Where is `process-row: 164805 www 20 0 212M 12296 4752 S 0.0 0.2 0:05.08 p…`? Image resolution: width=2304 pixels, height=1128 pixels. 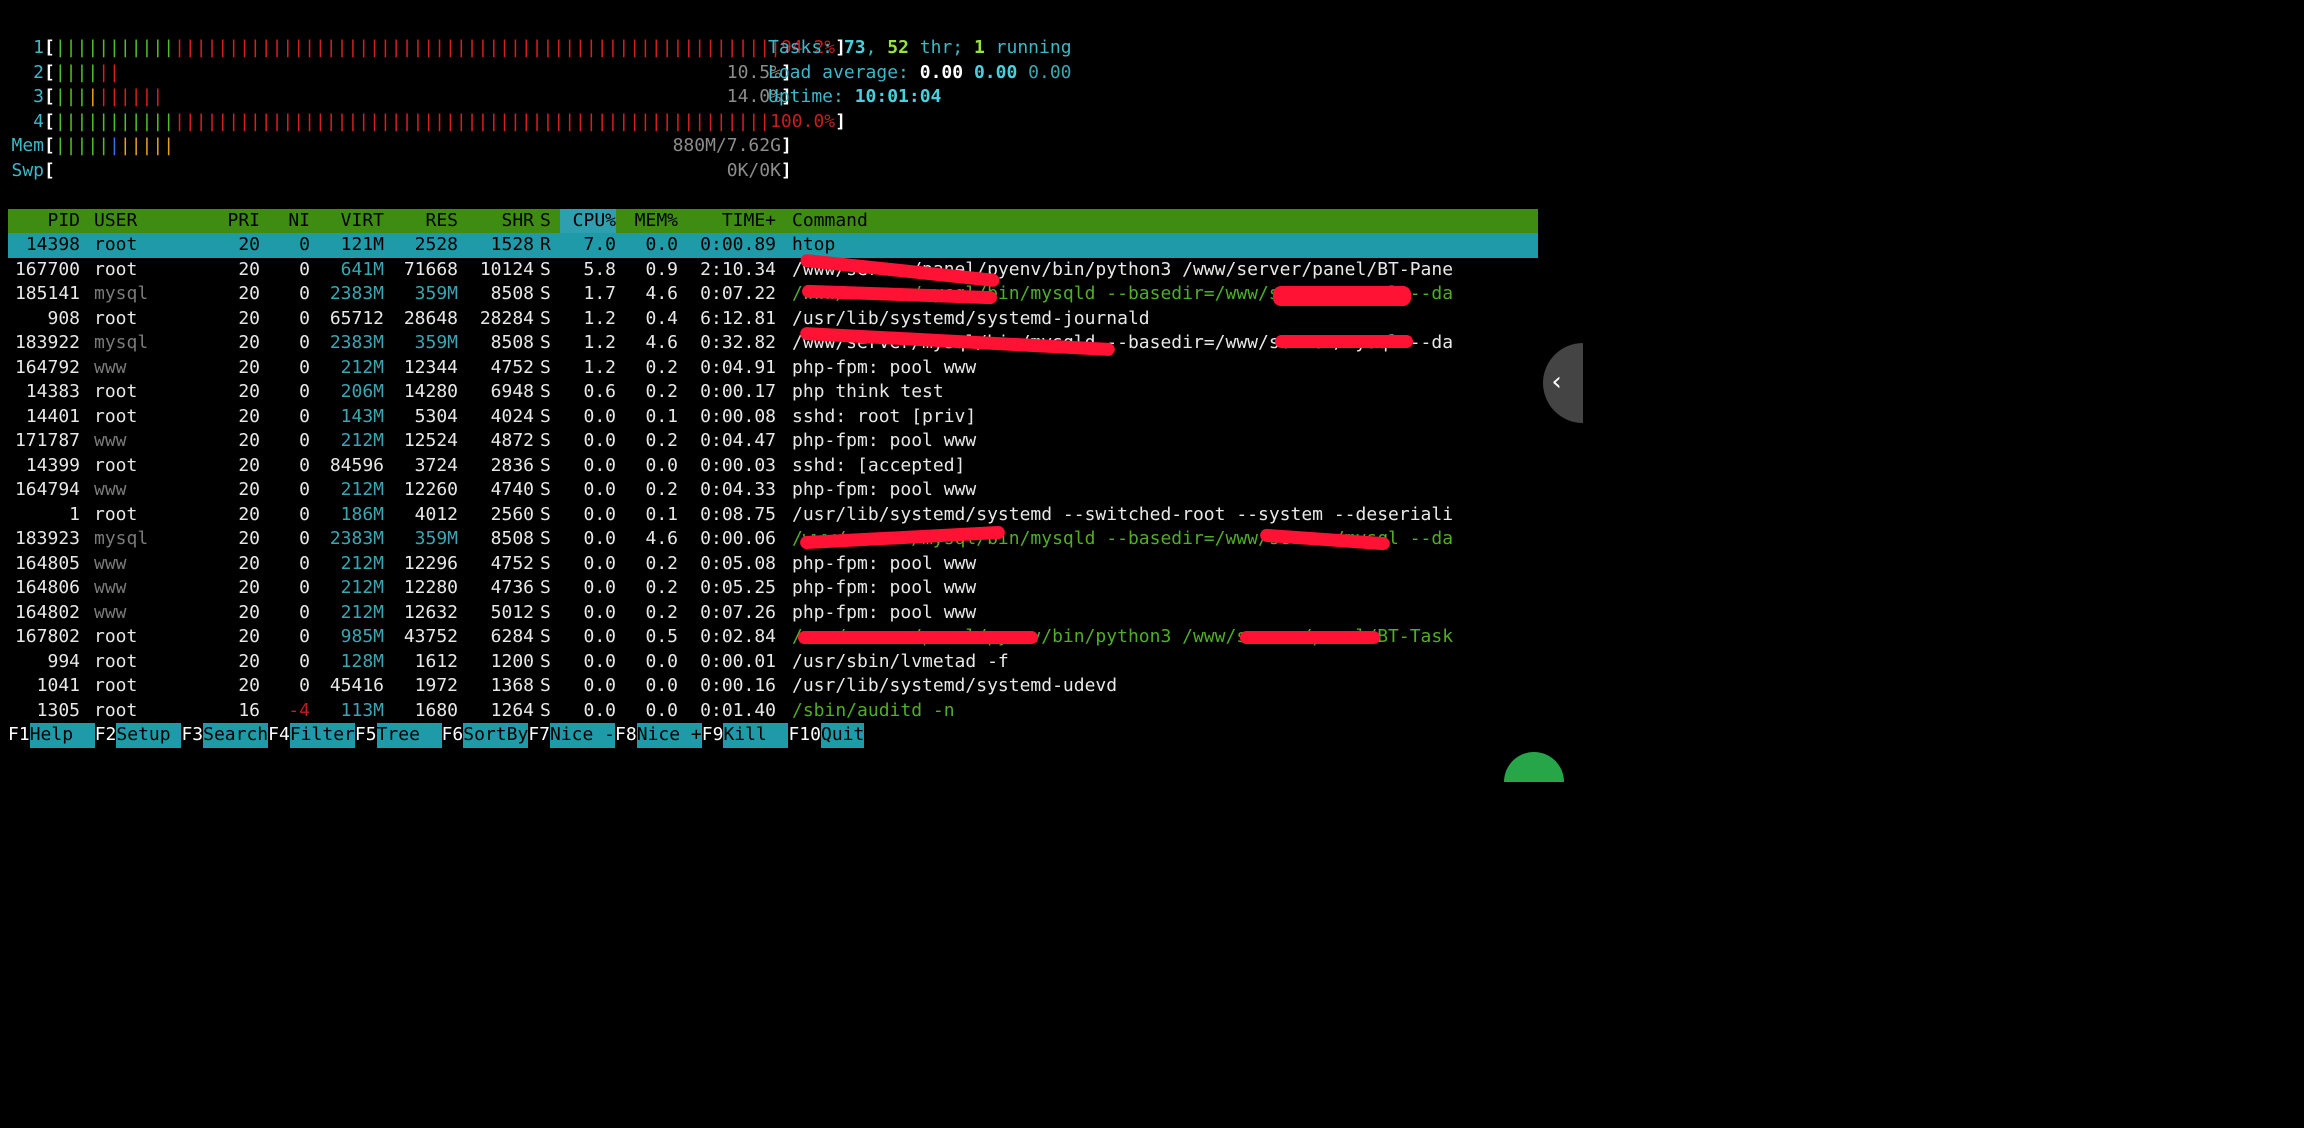 process-row: 164805 www 20 0 212M 12296 4752 S 0.0 0.2 0:05.08 p… is located at coordinates (773, 564).